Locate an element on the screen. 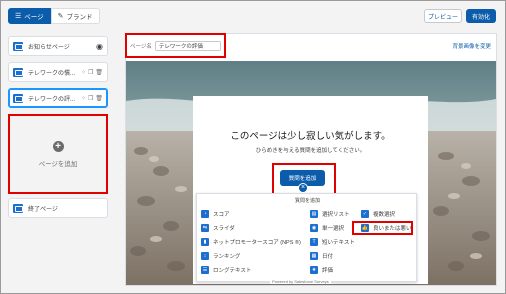 This screenshot has height=294, width=506. question-type-multi-select: ✓ 複数選択 is located at coordinates (378, 214).